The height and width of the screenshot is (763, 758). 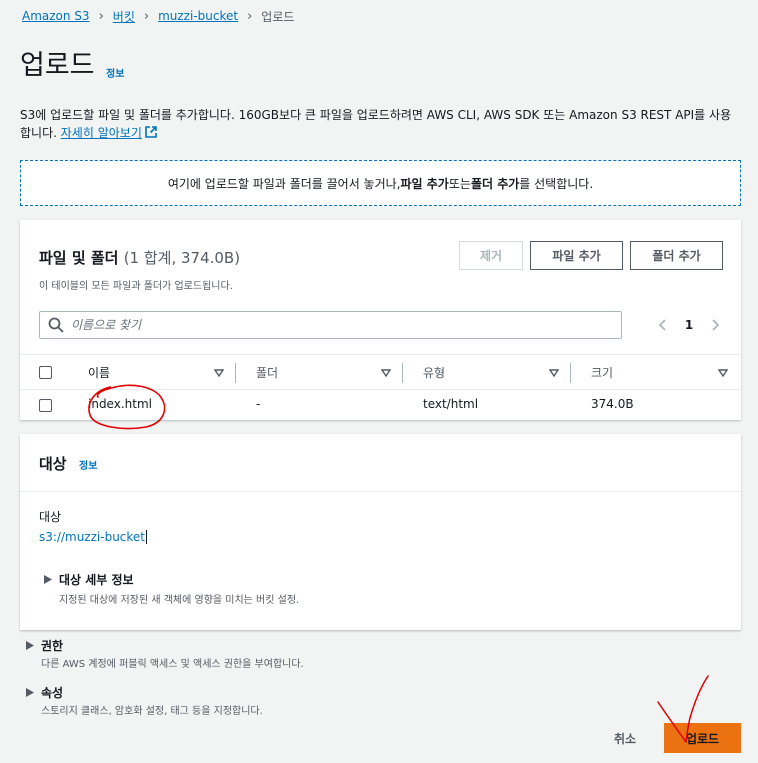 What do you see at coordinates (79, 258) in the screenshot?
I see `files-panel-title: 파일 및 폴더` at bounding box center [79, 258].